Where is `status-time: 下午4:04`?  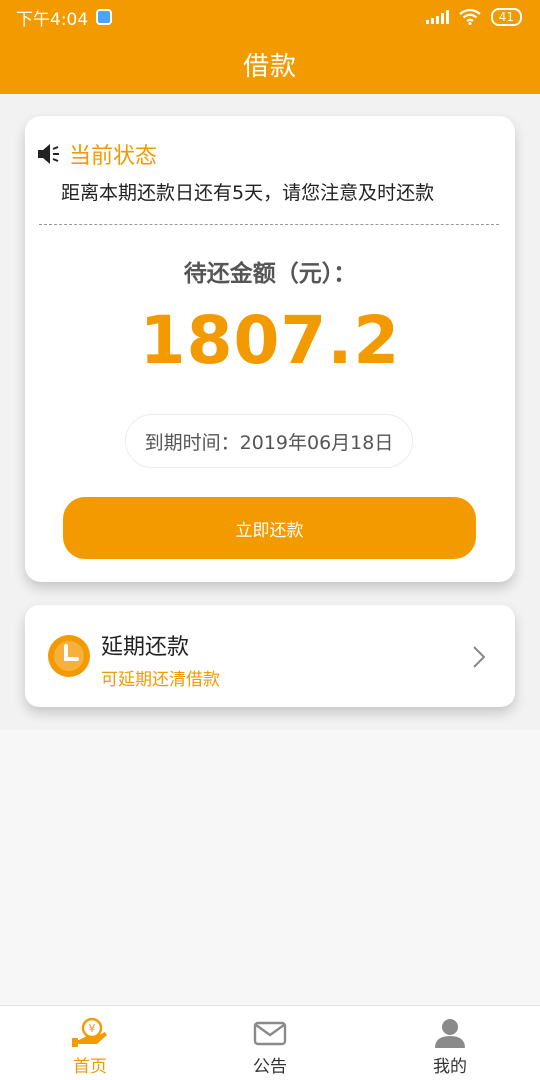
status-time: 下午4:04 is located at coordinates (52, 19).